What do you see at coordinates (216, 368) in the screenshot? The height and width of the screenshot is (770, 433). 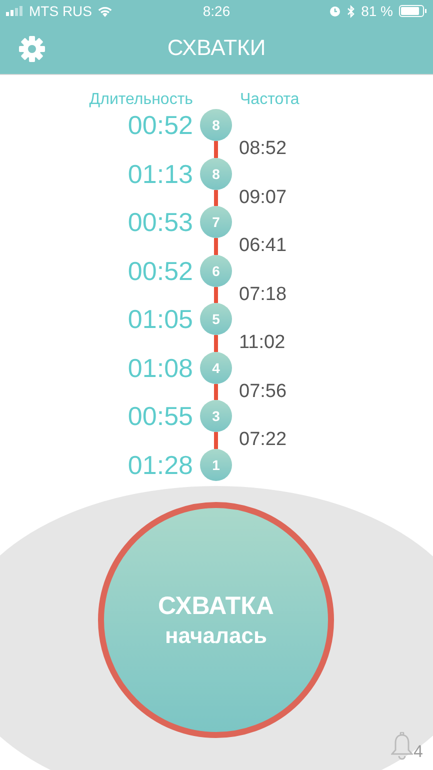 I see `contraction-number: 4` at bounding box center [216, 368].